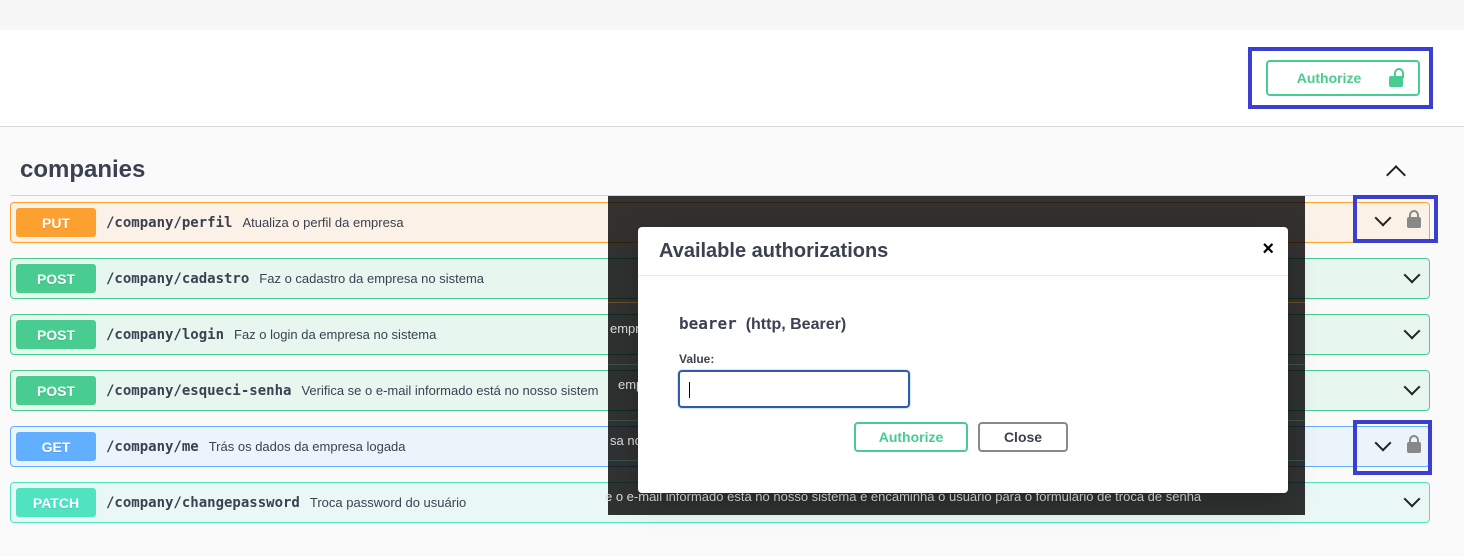 This screenshot has height=556, width=1464. Describe the element at coordinates (1329, 78) in the screenshot. I see `authorize-button-label: Authorize` at that location.